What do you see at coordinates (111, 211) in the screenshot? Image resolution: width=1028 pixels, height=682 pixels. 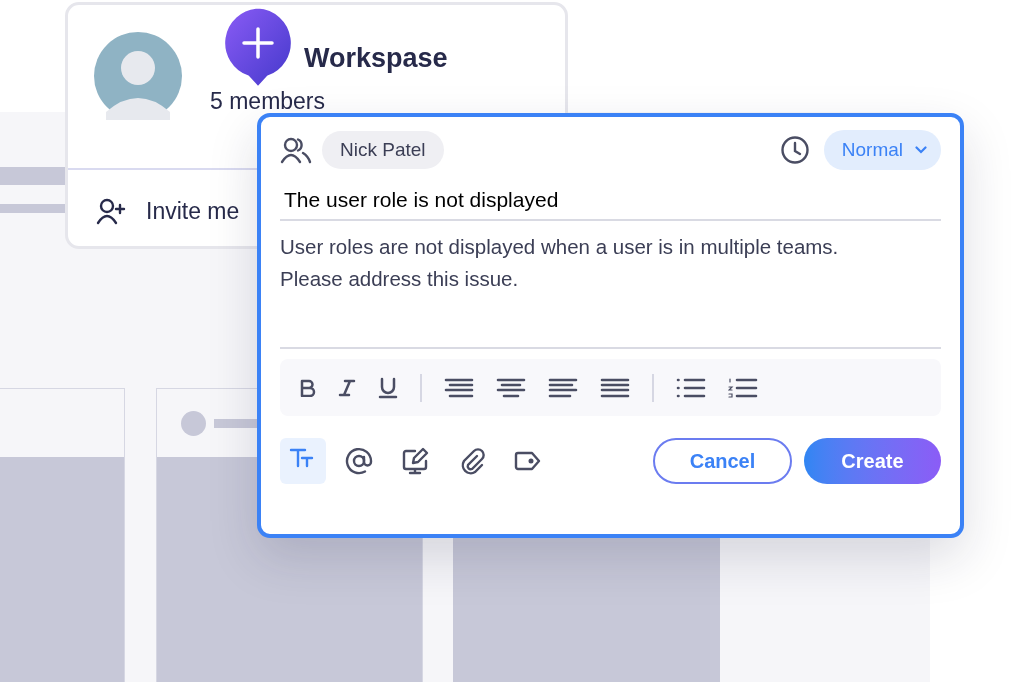 I see `add-user-icon` at bounding box center [111, 211].